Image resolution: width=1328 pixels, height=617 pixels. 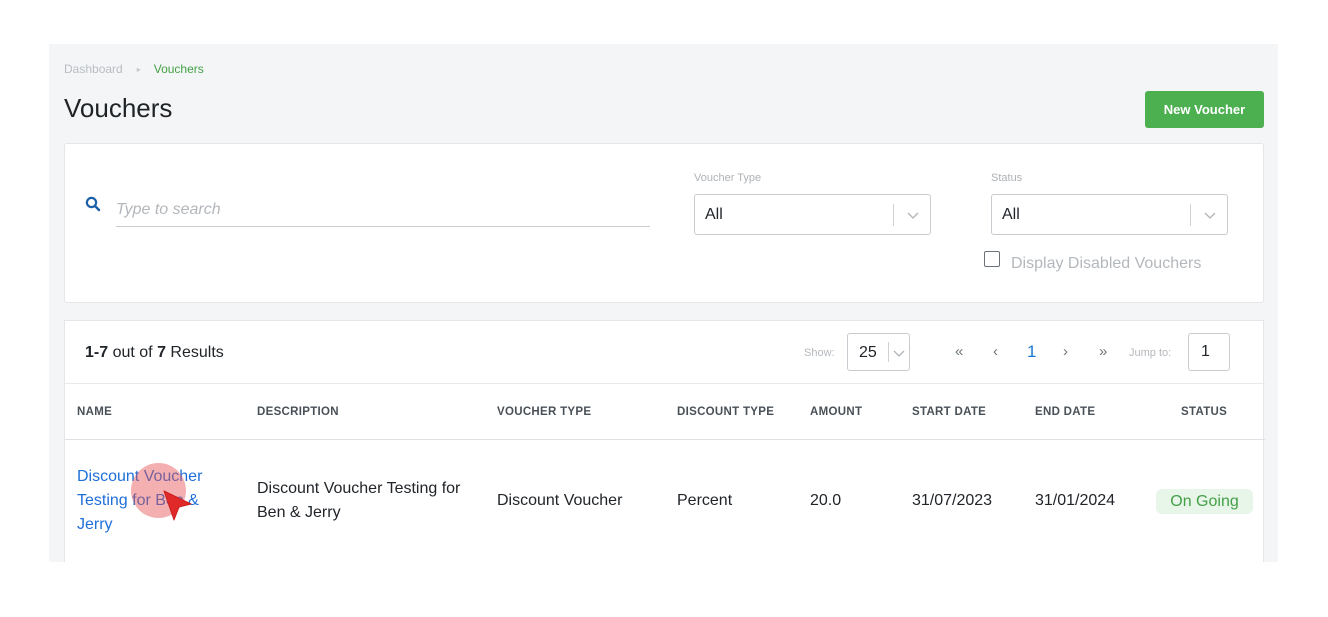 I want to click on breadcrumb-vouchers: Vouchers, so click(x=178, y=69).